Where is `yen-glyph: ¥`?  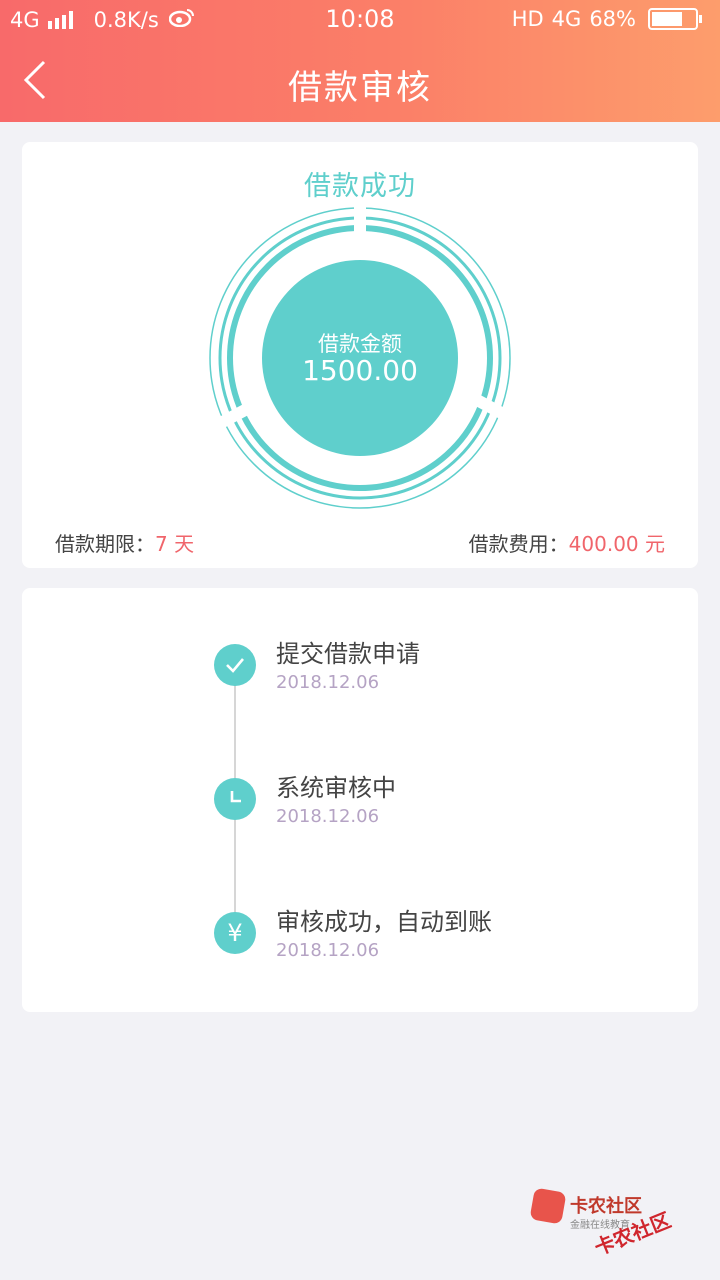 yen-glyph: ¥ is located at coordinates (235, 933).